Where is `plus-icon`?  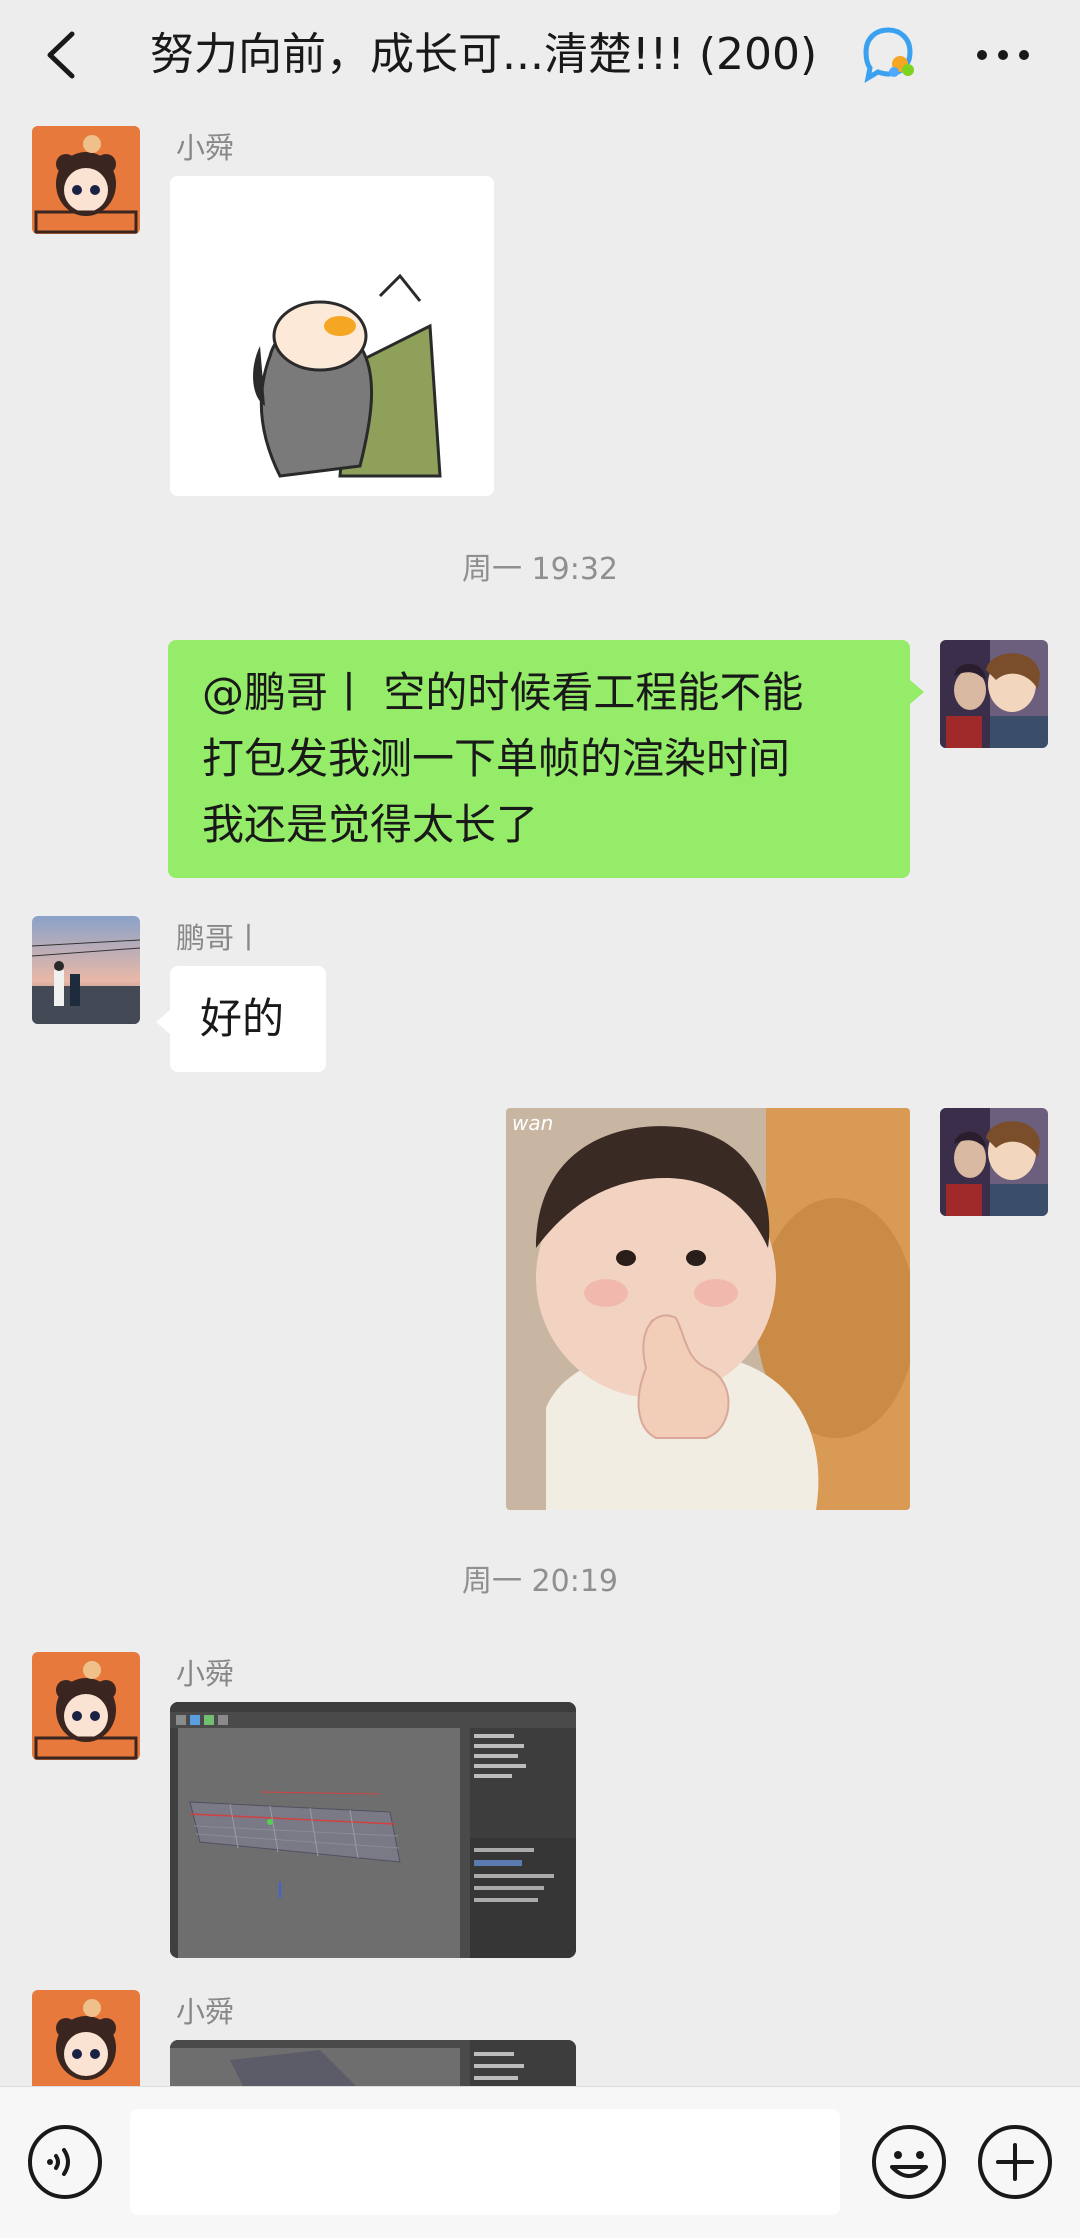
plus-icon is located at coordinates (1015, 2162).